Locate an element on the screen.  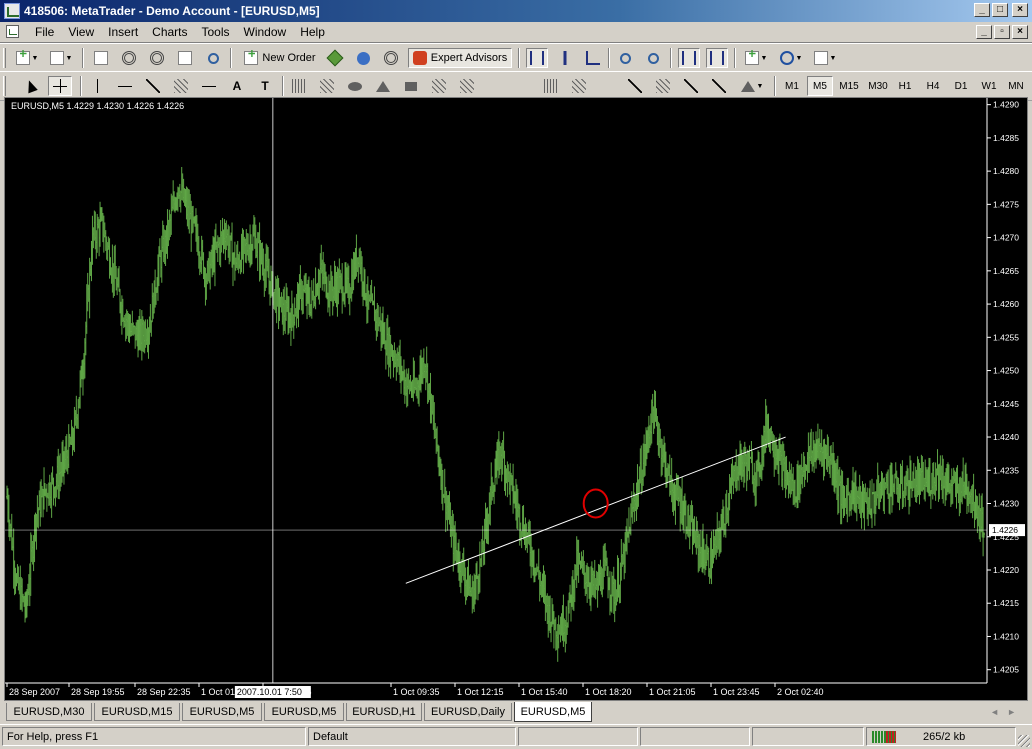
fibo-fan-tool is located at coordinates (495, 86).